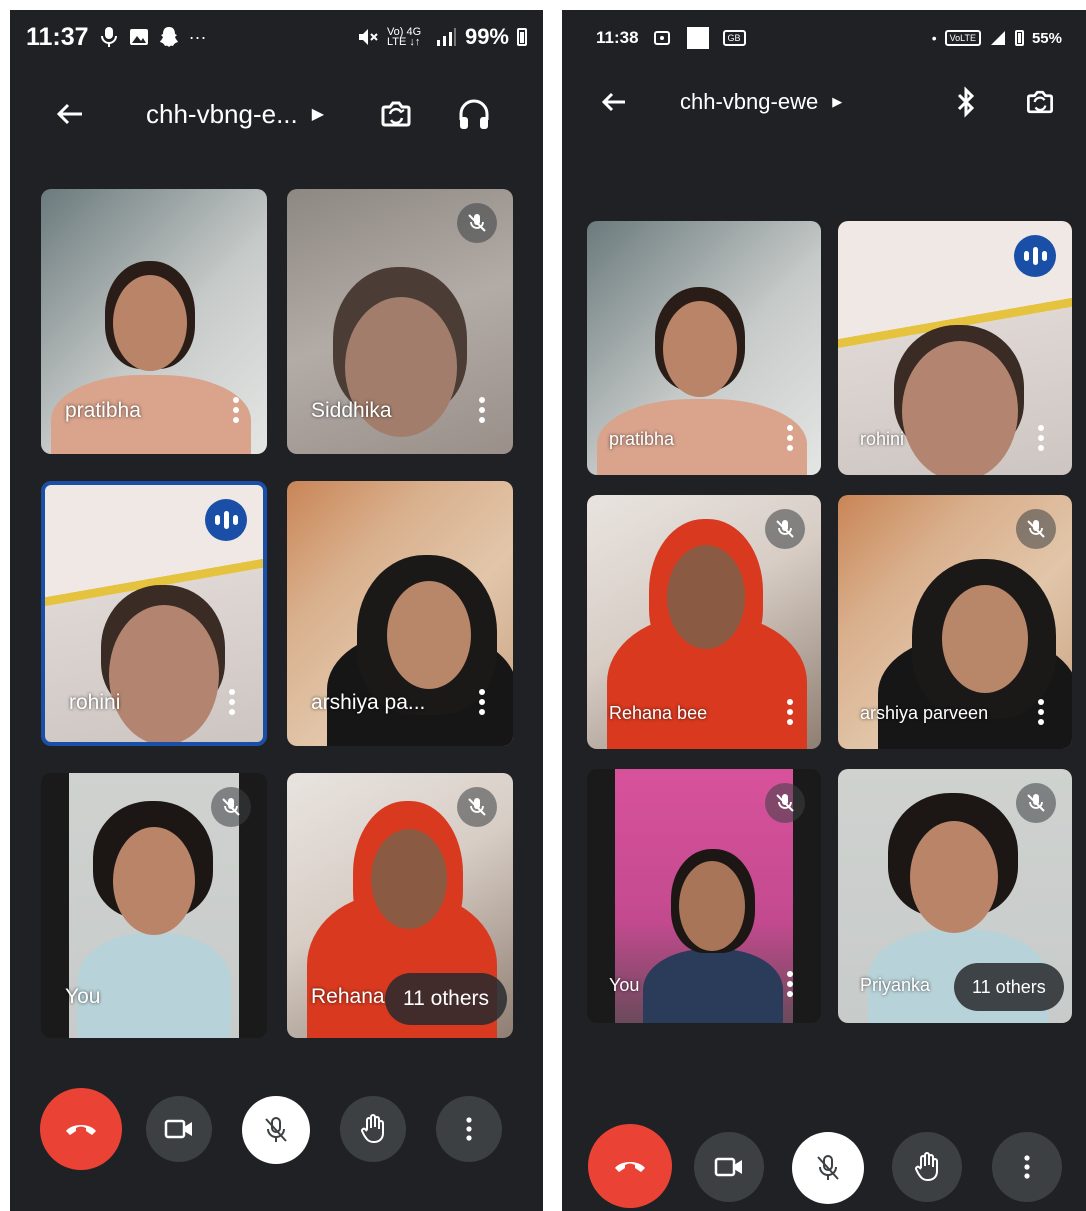  I want to click on participant-name: Priyanka, so click(895, 985).